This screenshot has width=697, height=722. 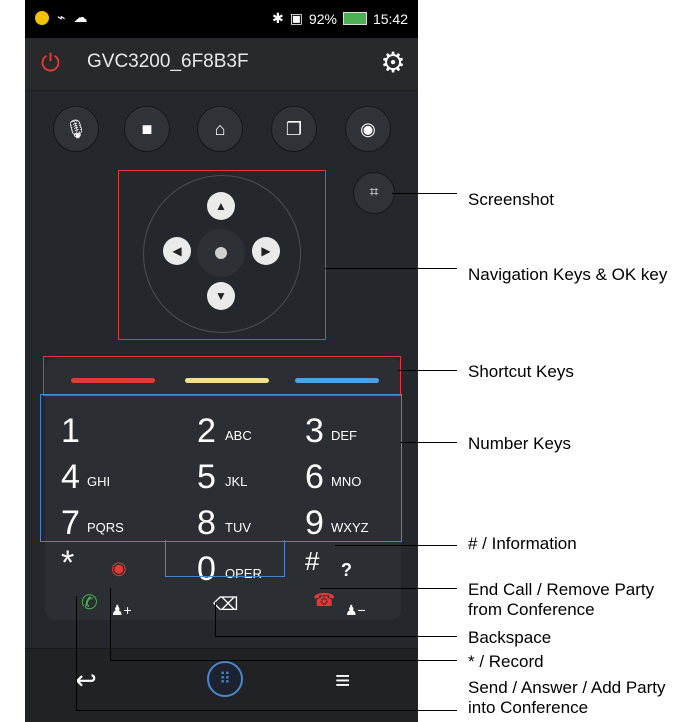 I want to click on app-header: ⏻ GVC3200_6F8B3F ⚙, so click(x=221, y=64).